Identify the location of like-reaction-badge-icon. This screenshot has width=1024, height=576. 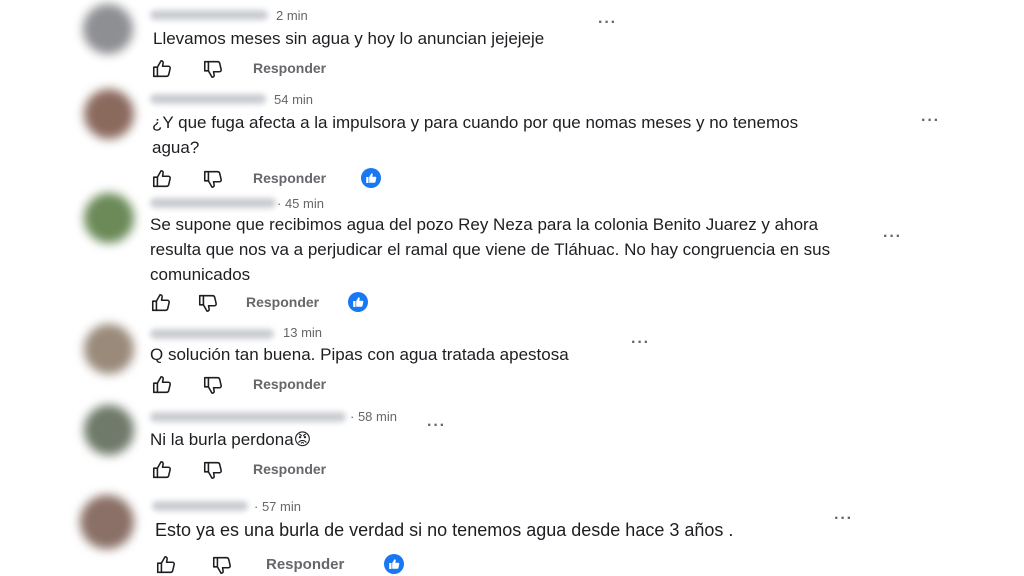
(394, 564).